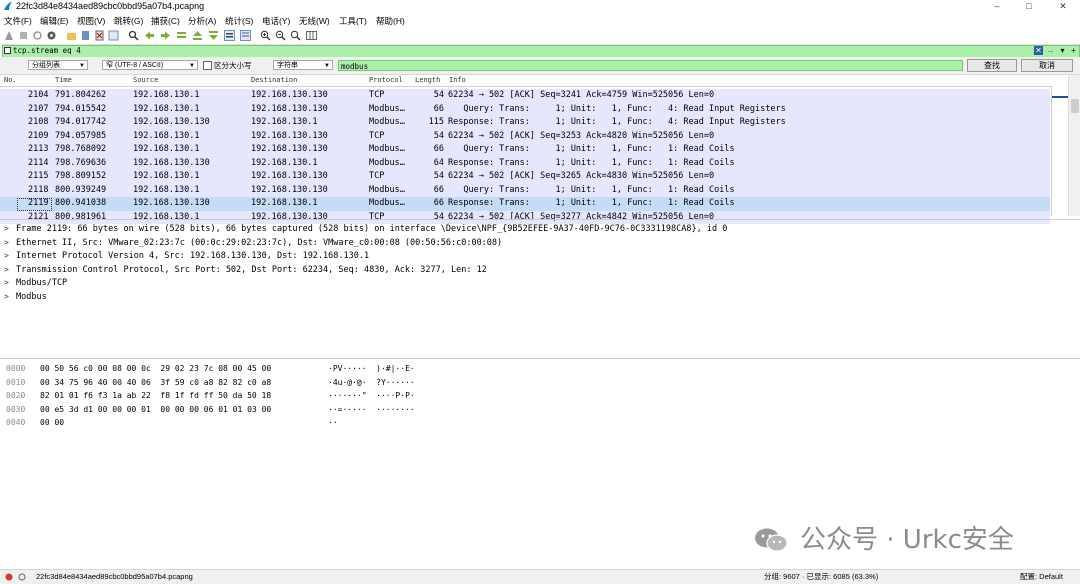  What do you see at coordinates (18, 21) in the screenshot?
I see `menu-file: 文件(F)` at bounding box center [18, 21].